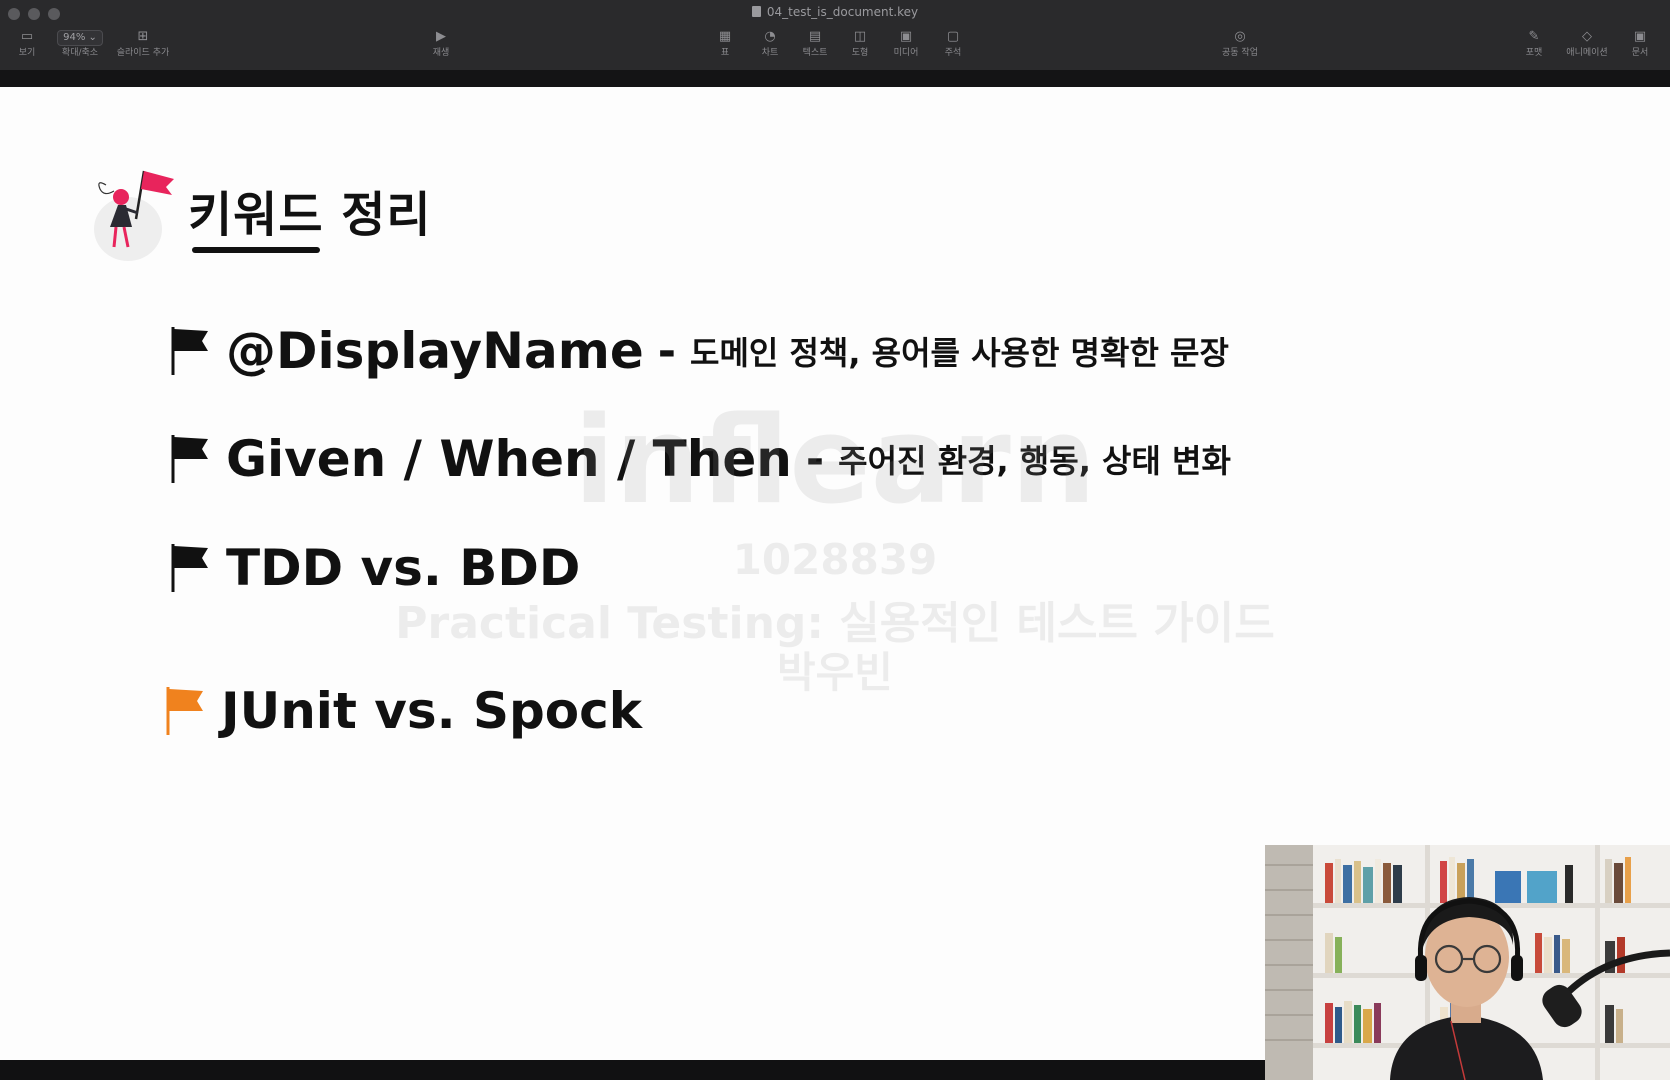  Describe the element at coordinates (143, 36) in the screenshot. I see `add-slide-icon: ⊞` at that location.